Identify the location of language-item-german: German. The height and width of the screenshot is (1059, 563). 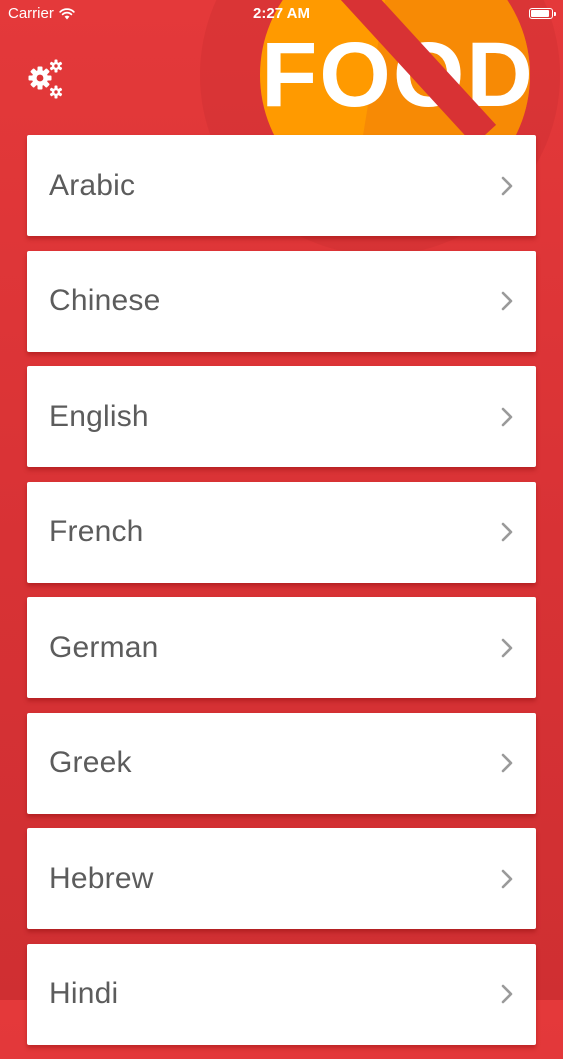
(281, 647).